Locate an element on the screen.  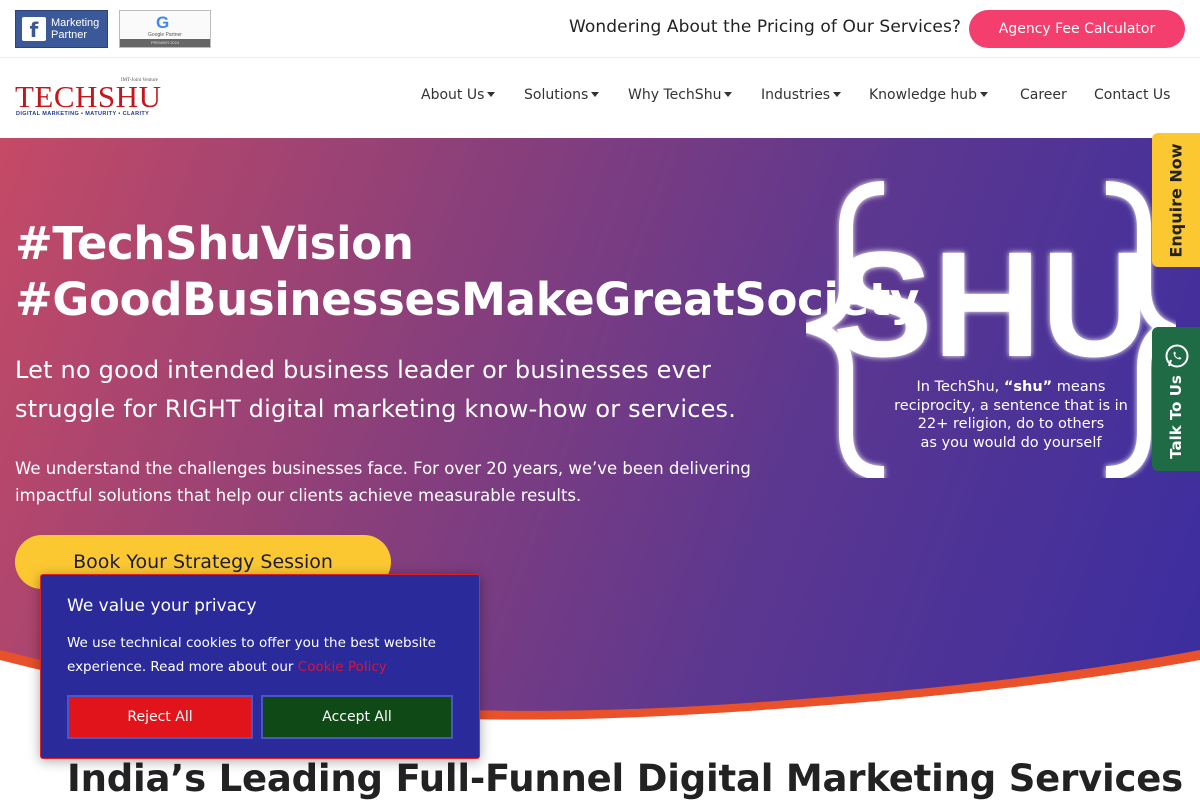
google-partner-badge: G Google Partner PREMIER 2024 is located at coordinates (165, 29).